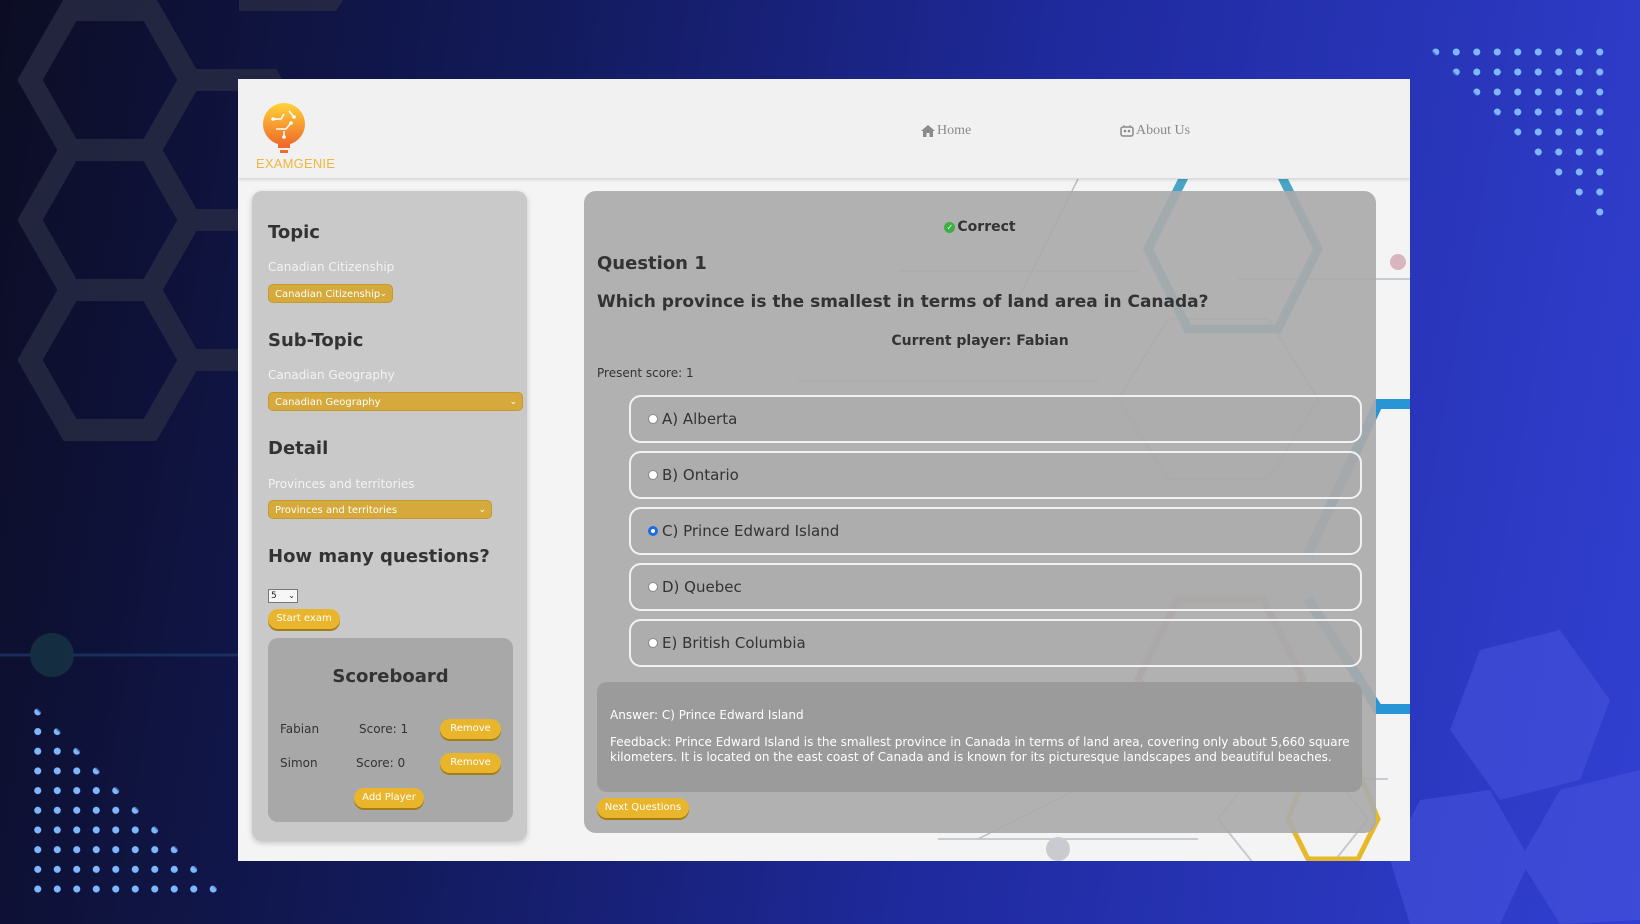  I want to click on questions-count-heading: How many questions?, so click(379, 556).